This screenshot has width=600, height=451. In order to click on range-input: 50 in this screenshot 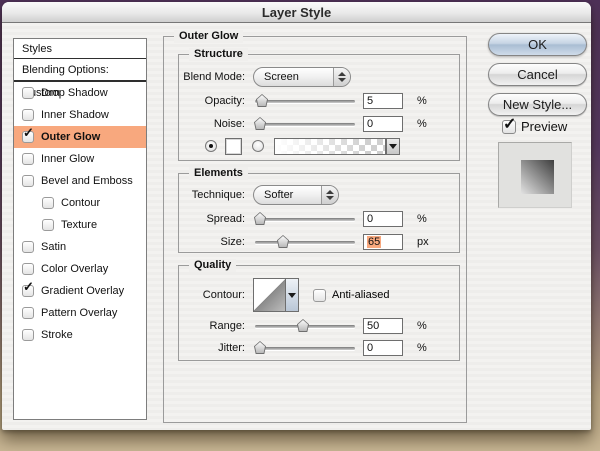, I will do `click(383, 326)`.